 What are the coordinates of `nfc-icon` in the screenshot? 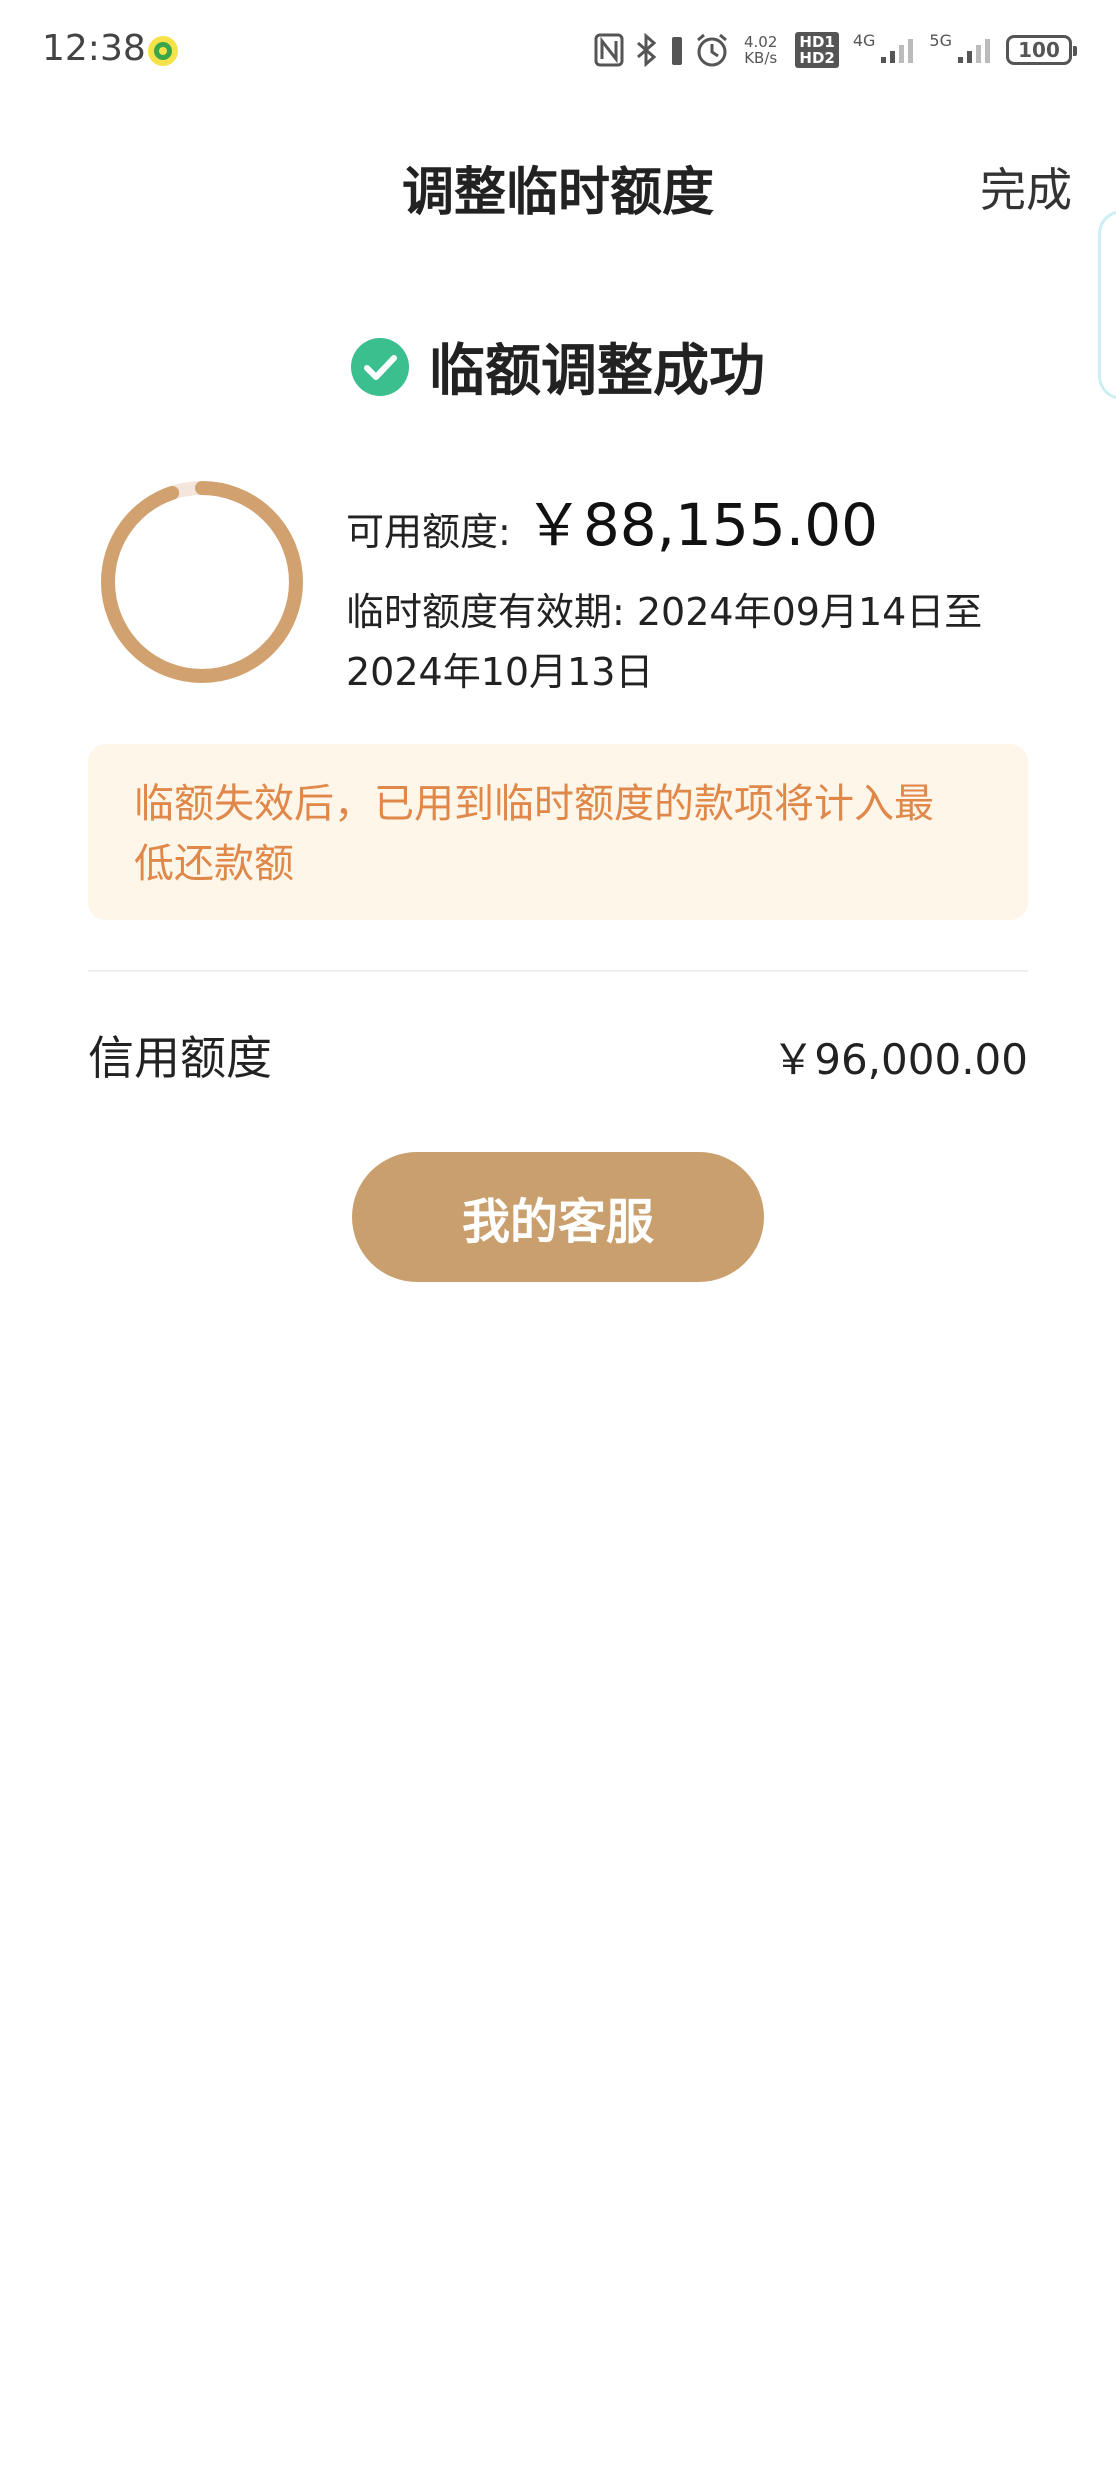 It's located at (609, 50).